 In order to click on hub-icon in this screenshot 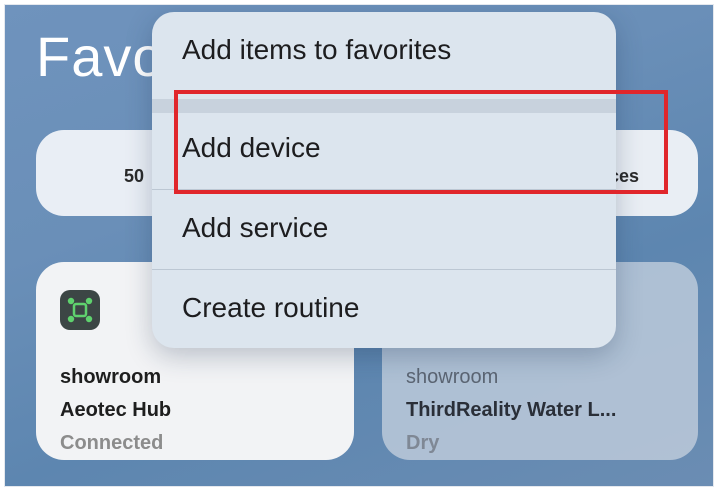, I will do `click(80, 310)`.